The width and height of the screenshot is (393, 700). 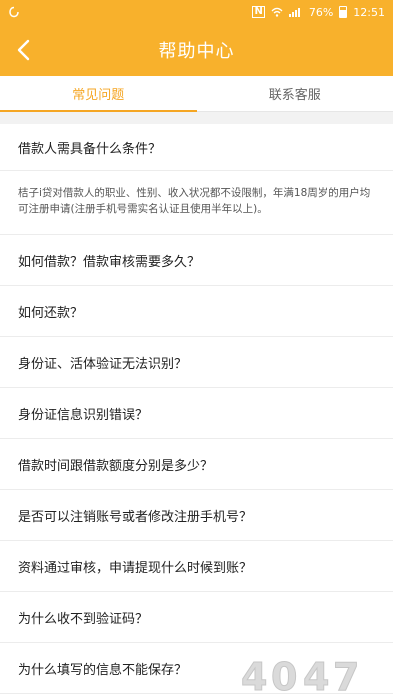 I want to click on chevron-left-icon, so click(x=23, y=50).